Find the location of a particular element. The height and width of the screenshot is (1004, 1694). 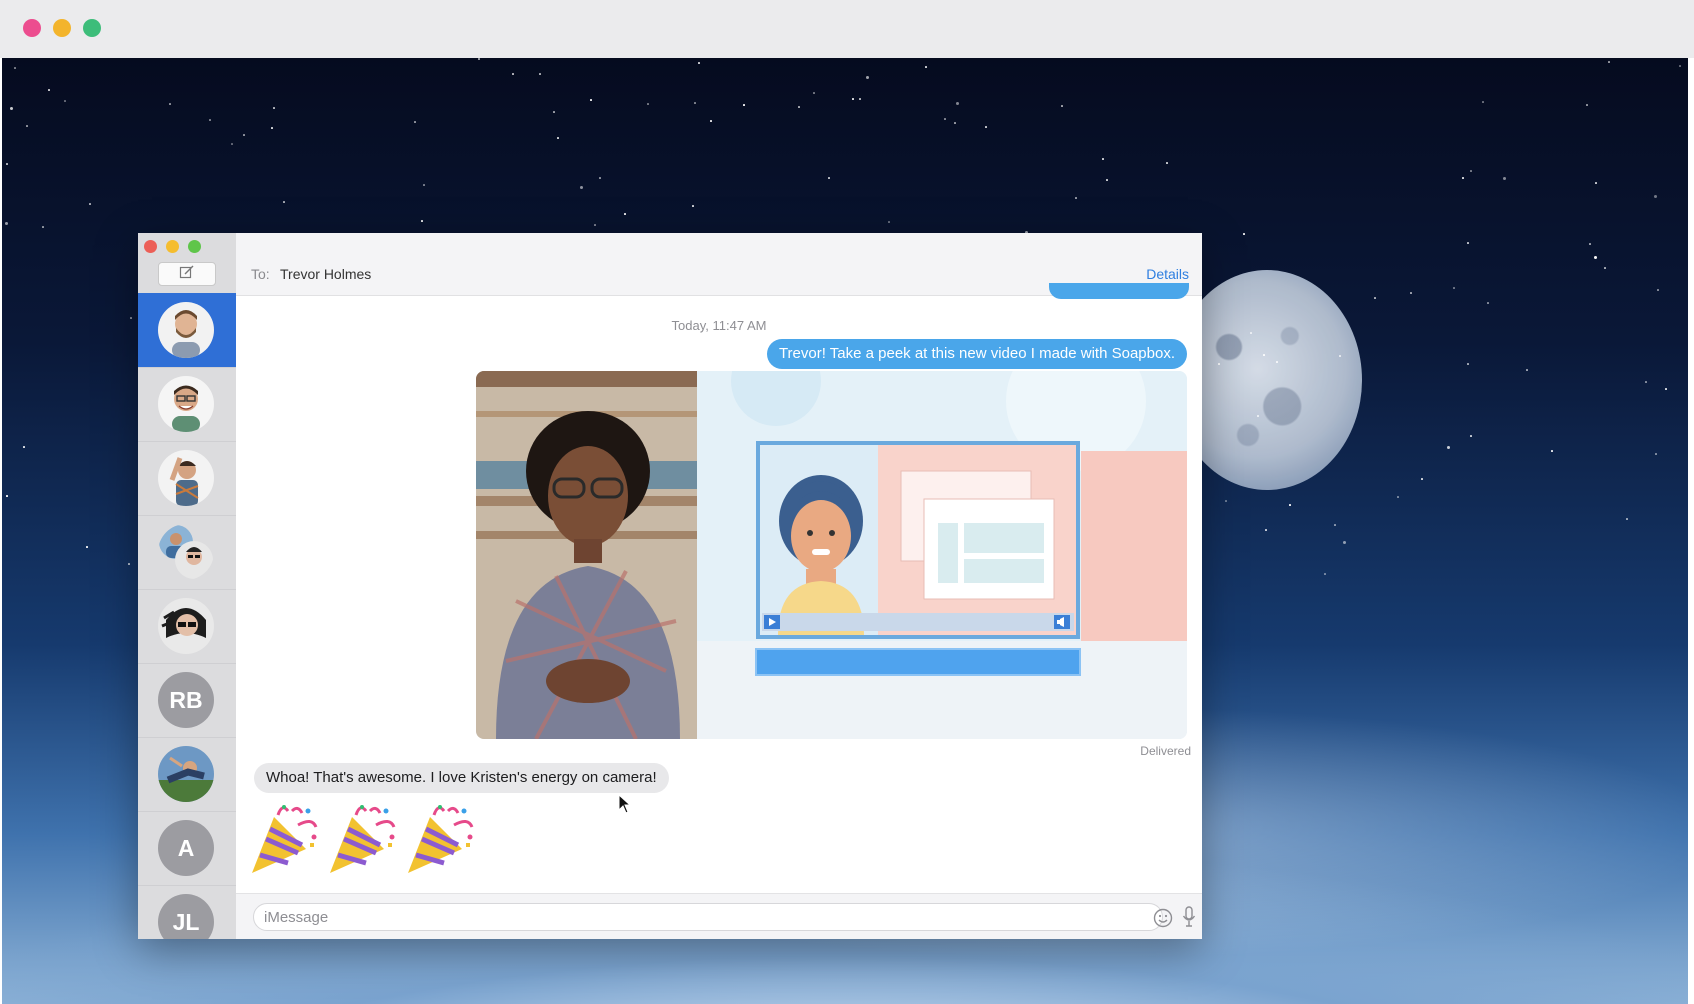

message-input-bar is located at coordinates (719, 916).